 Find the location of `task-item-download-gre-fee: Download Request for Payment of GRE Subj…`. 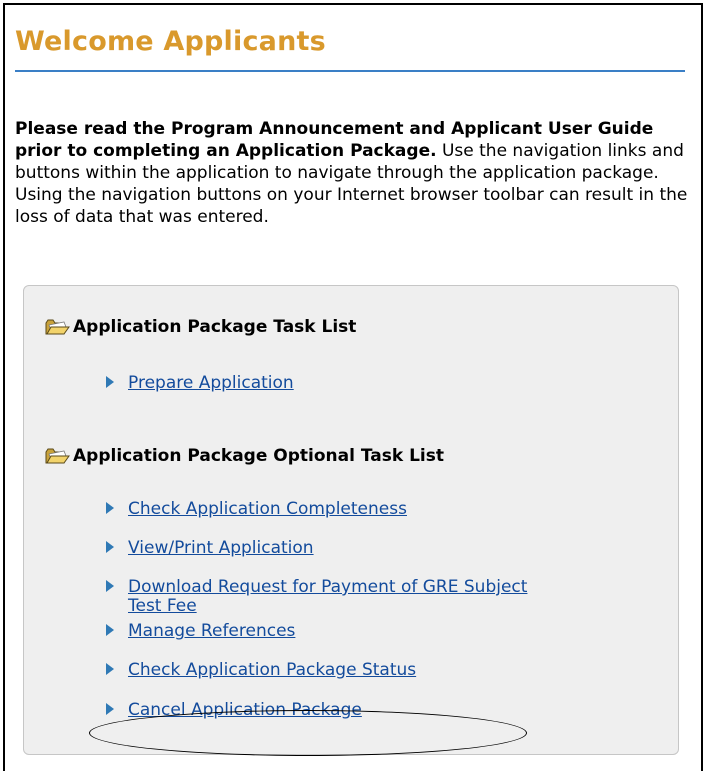

task-item-download-gre-fee: Download Request for Payment of GRE Subj… is located at coordinates (336, 597).